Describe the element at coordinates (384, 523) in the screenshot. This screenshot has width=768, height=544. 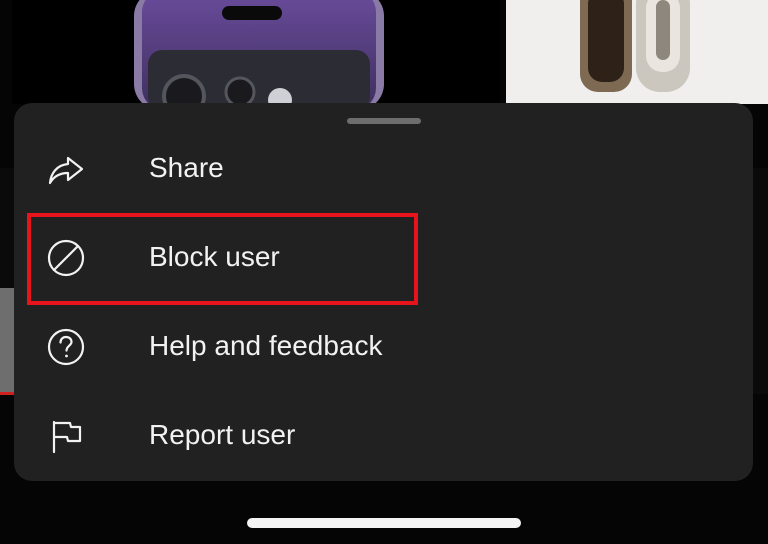
I see `home-indicator` at that location.